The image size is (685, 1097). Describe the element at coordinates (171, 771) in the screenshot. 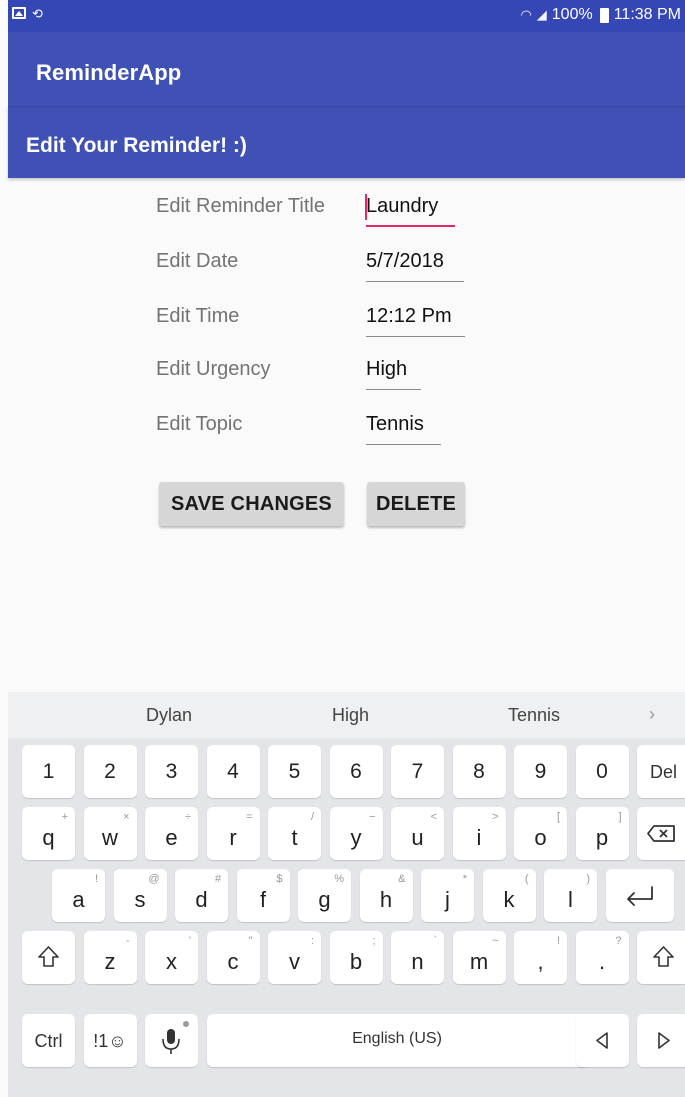

I see `key-3: 3` at that location.